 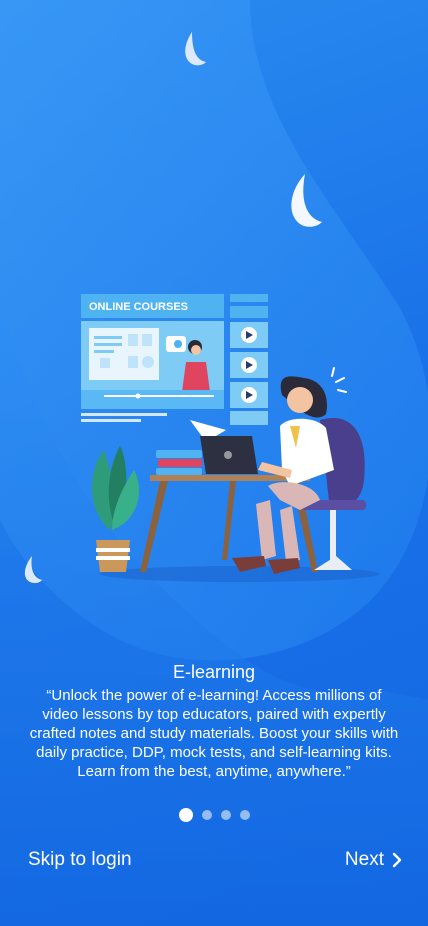 I want to click on next-button: Next, so click(x=373, y=860).